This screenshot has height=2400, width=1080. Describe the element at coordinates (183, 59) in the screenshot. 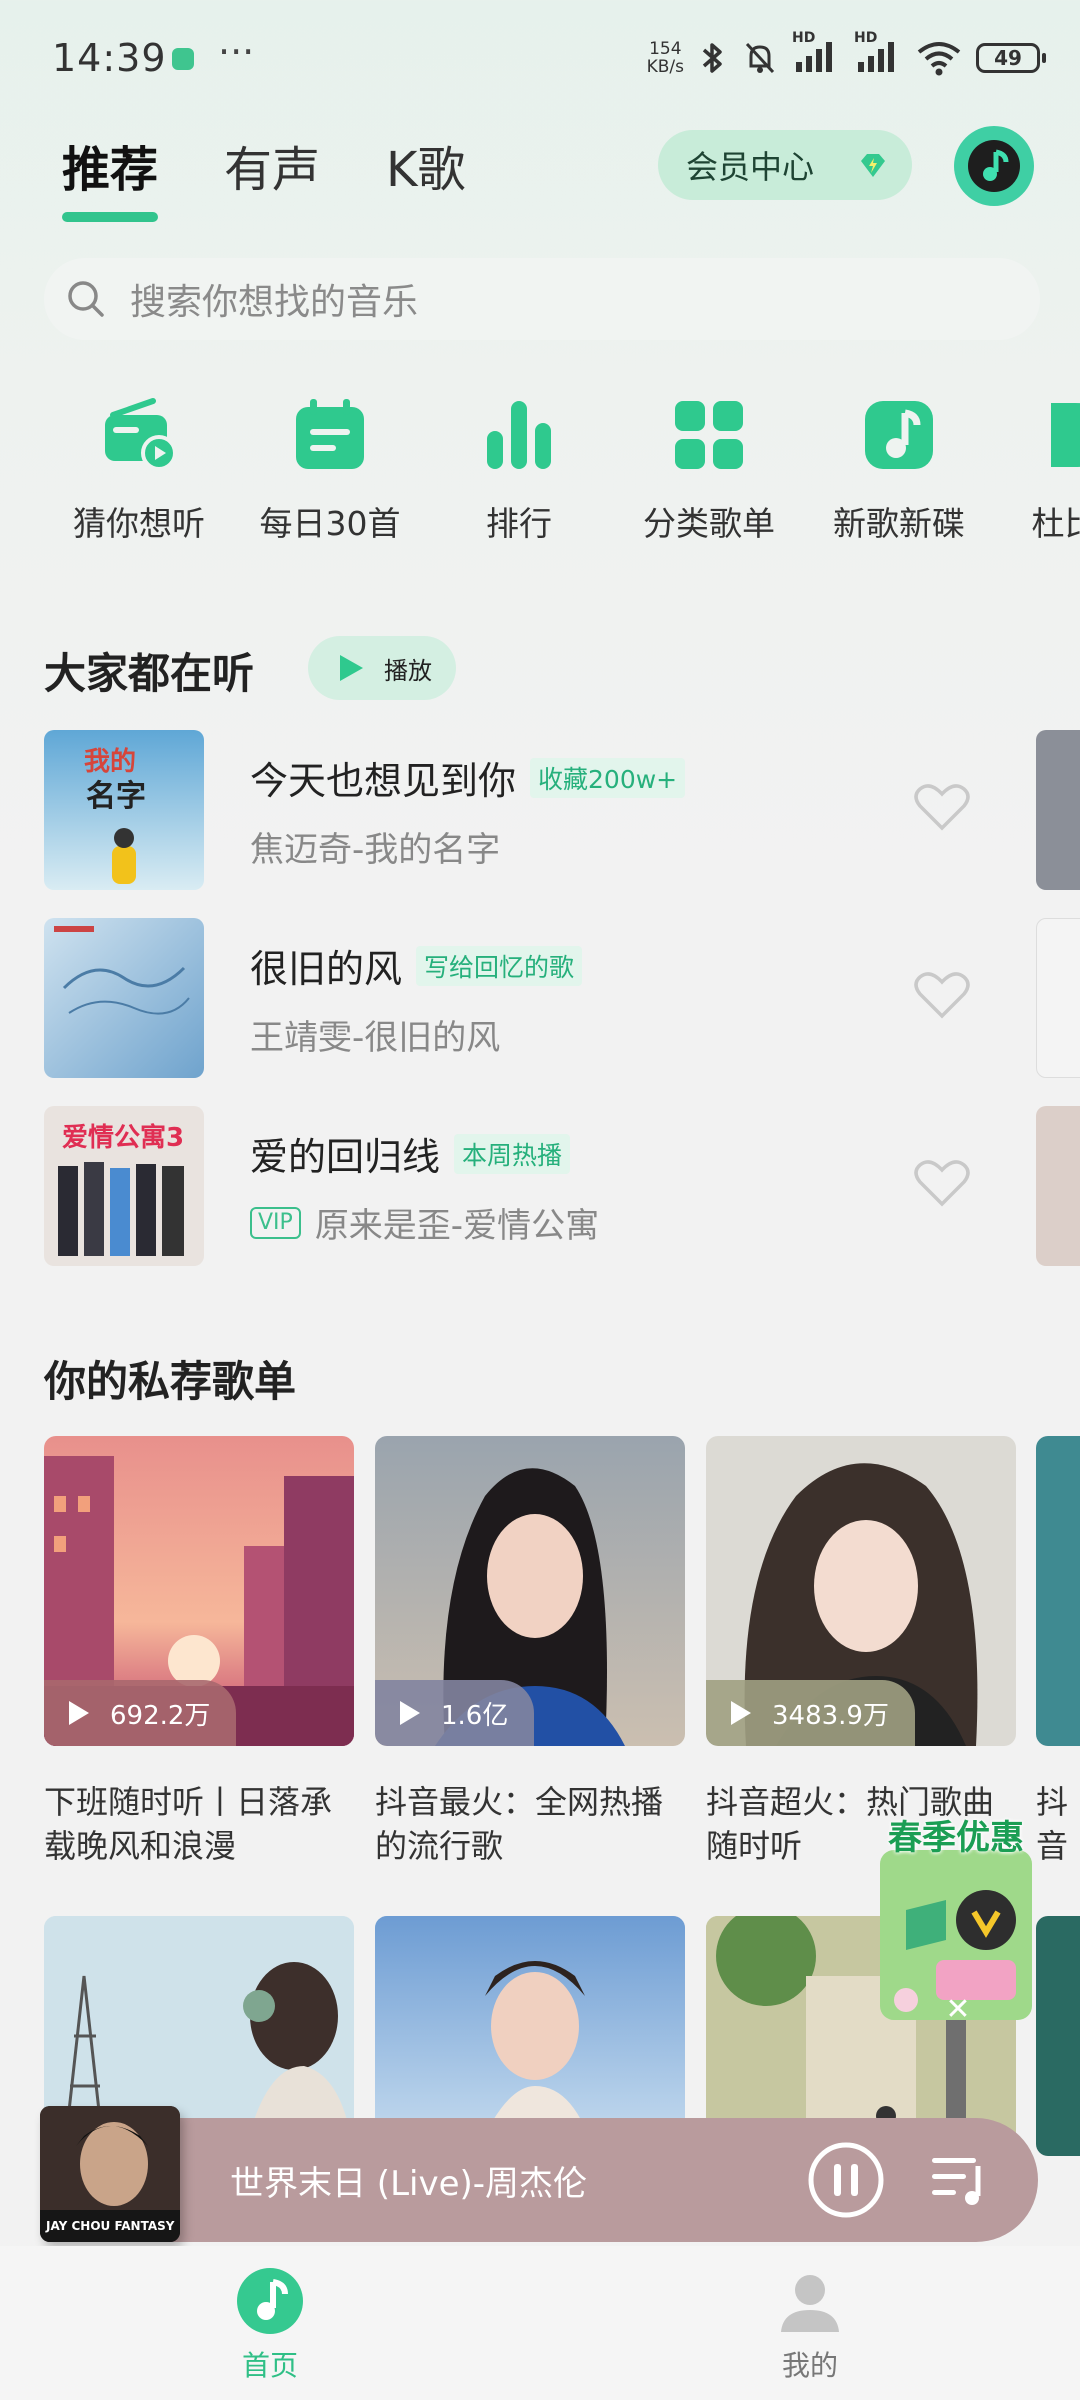

I see `app-notification-icon` at that location.